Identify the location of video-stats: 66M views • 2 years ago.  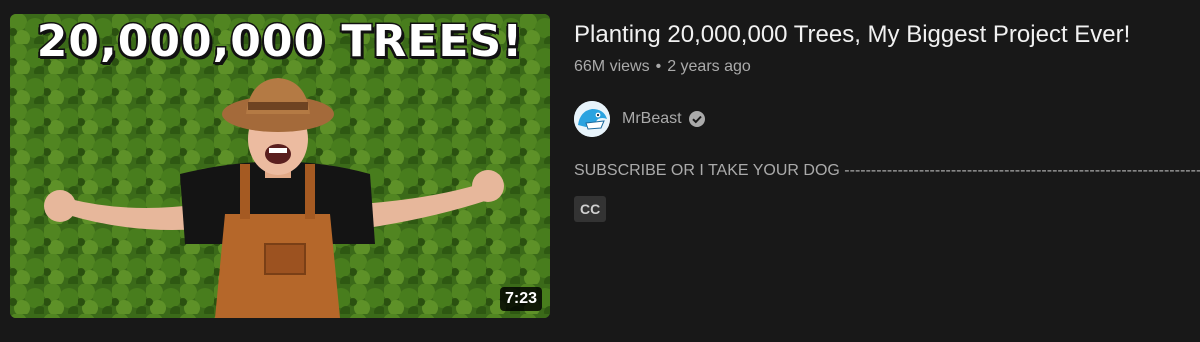
(887, 67).